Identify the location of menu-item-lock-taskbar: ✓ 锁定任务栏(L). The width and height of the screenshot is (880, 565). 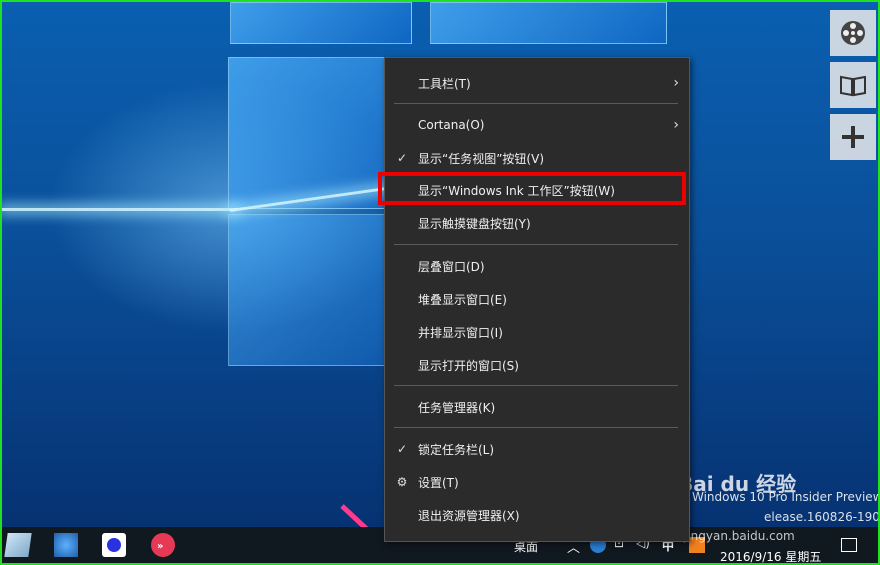
(537, 449).